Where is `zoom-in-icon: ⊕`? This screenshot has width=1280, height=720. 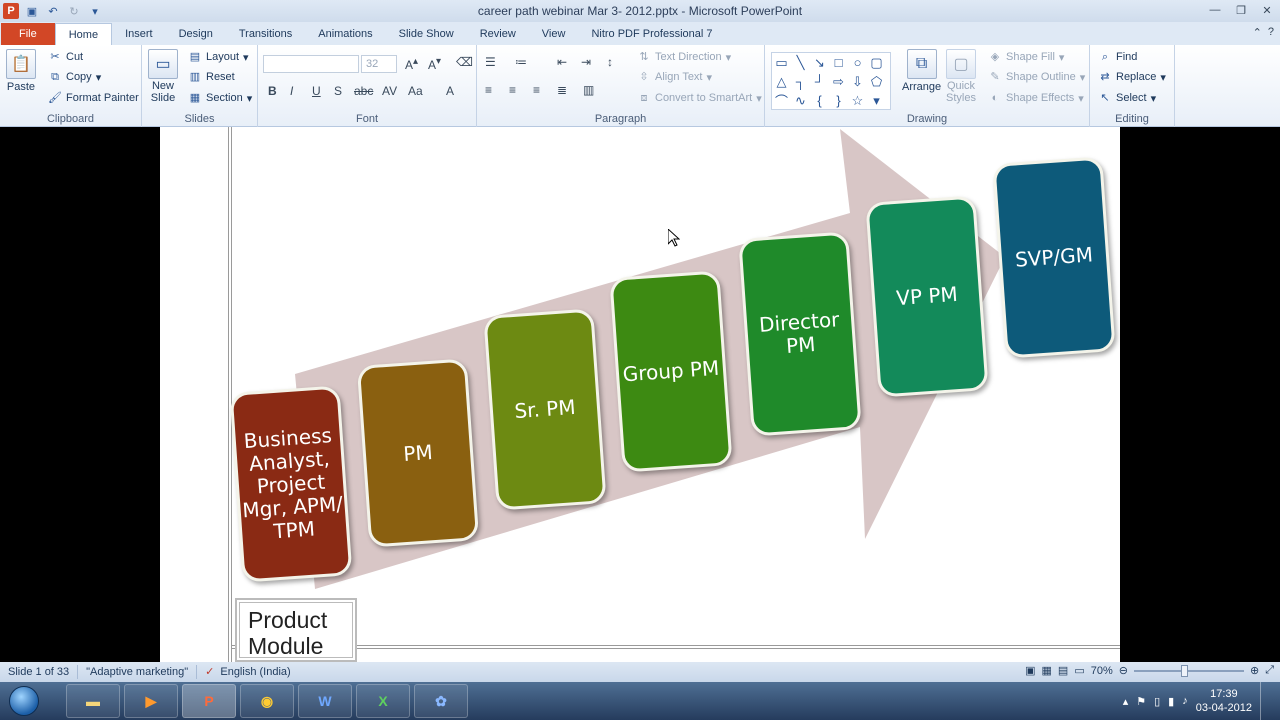
zoom-in-icon: ⊕ is located at coordinates (1254, 670).